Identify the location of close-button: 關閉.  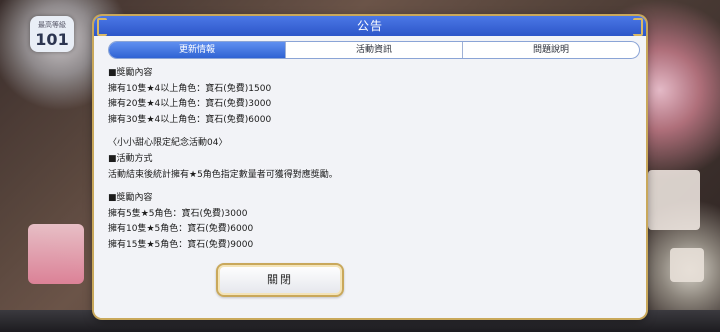
(280, 280).